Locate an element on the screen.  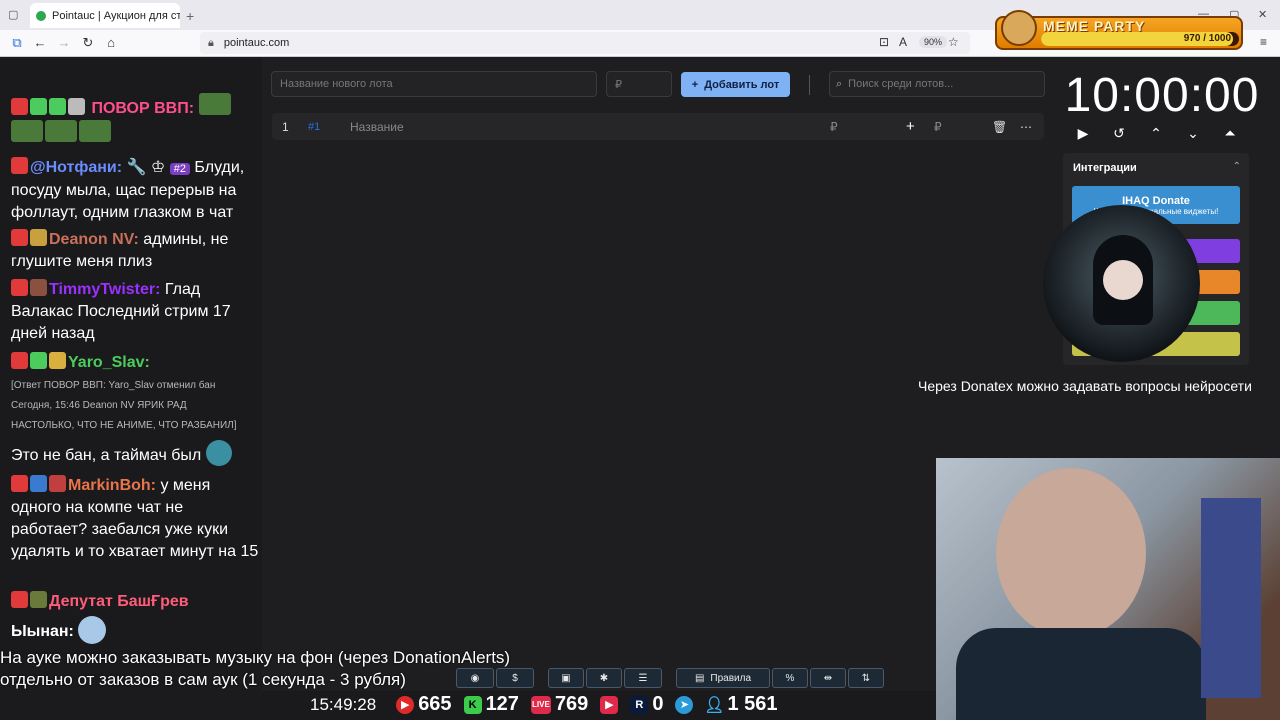
search-icon: ⌕ is located at coordinates (839, 83).